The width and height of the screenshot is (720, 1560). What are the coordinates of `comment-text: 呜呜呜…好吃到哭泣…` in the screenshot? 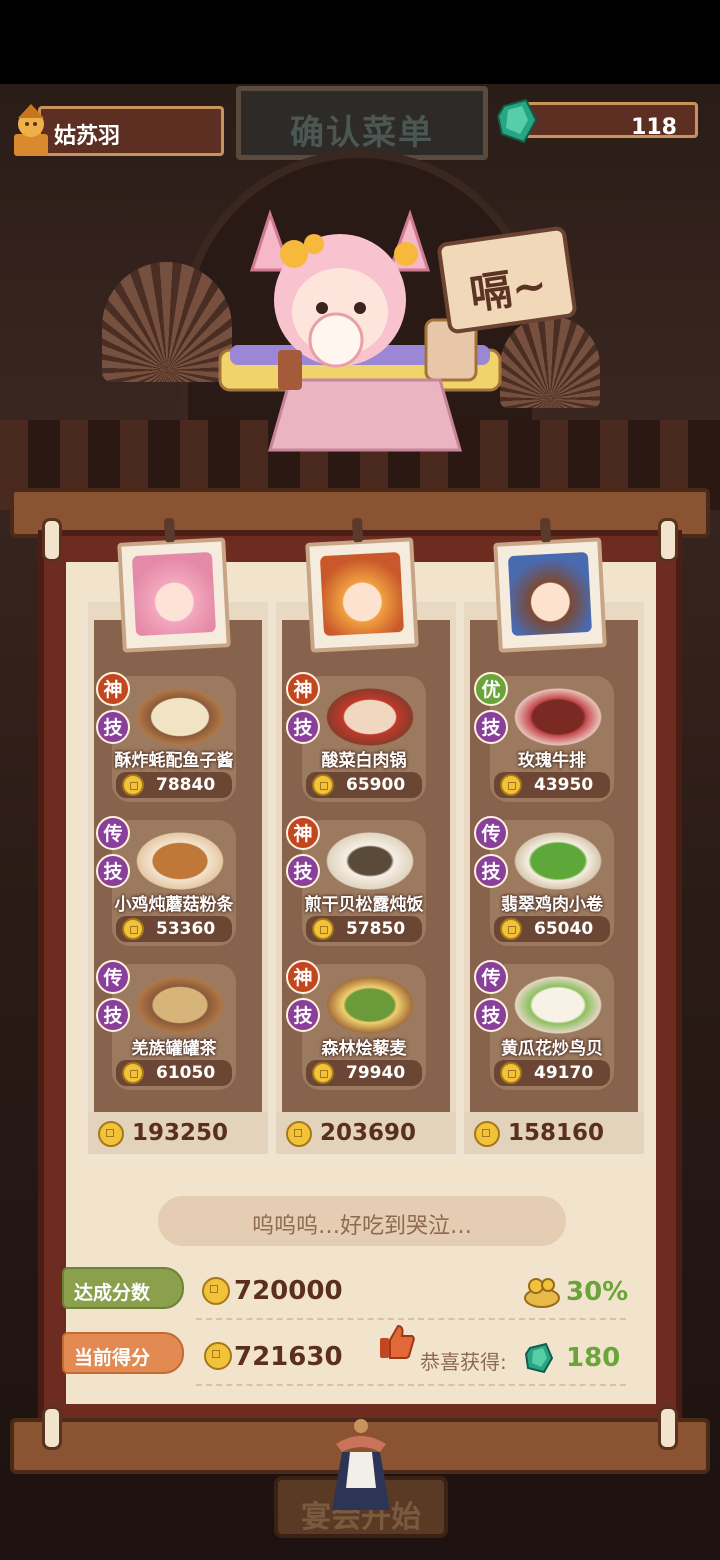 It's located at (361, 1226).